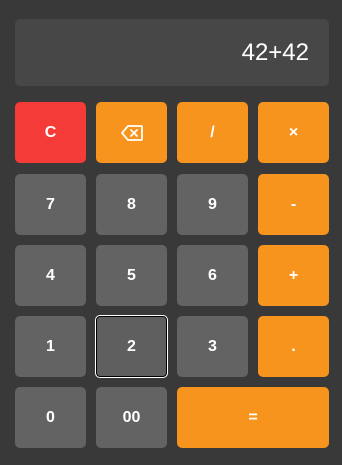 This screenshot has height=465, width=342. I want to click on digit-6-button: 6, so click(212, 275).